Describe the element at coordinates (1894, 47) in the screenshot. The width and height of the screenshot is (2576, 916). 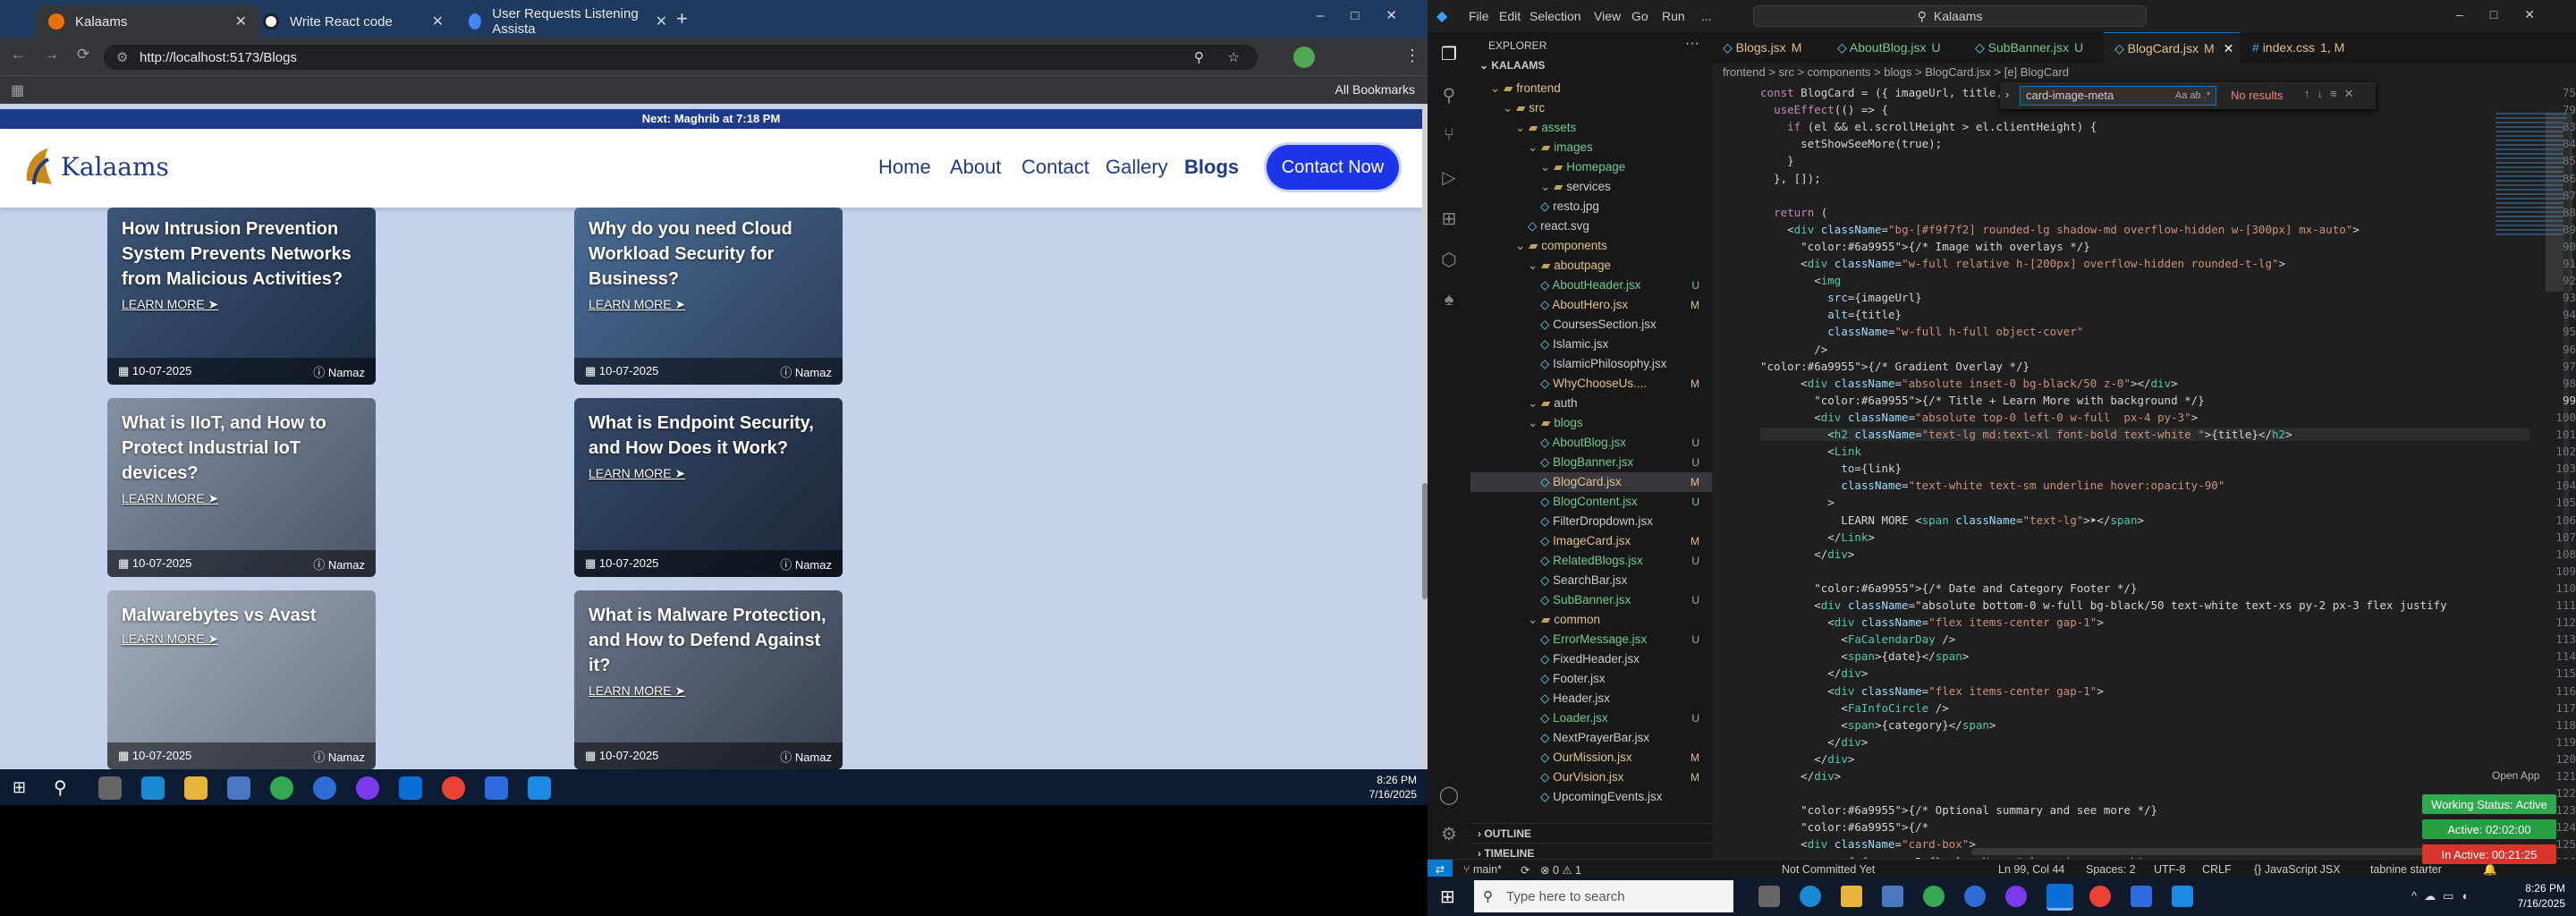
I see `editor-tab: ◇ AboutBlog.jsx U` at that location.